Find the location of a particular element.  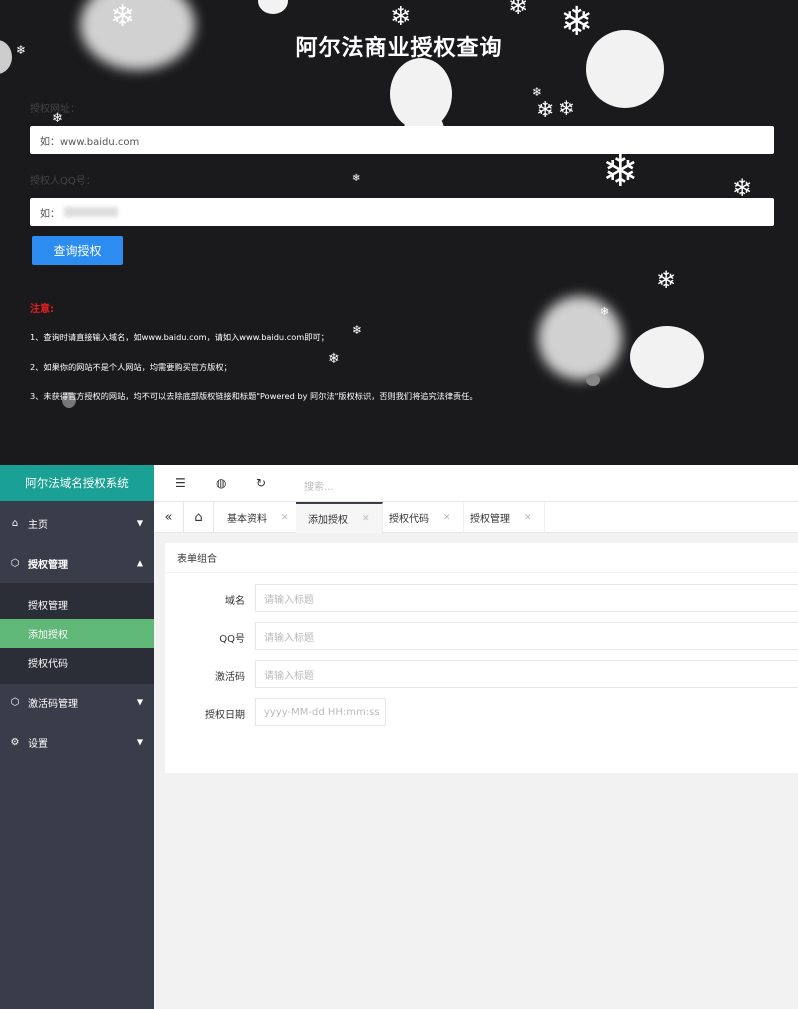

qq-input: 如： is located at coordinates (402, 212).